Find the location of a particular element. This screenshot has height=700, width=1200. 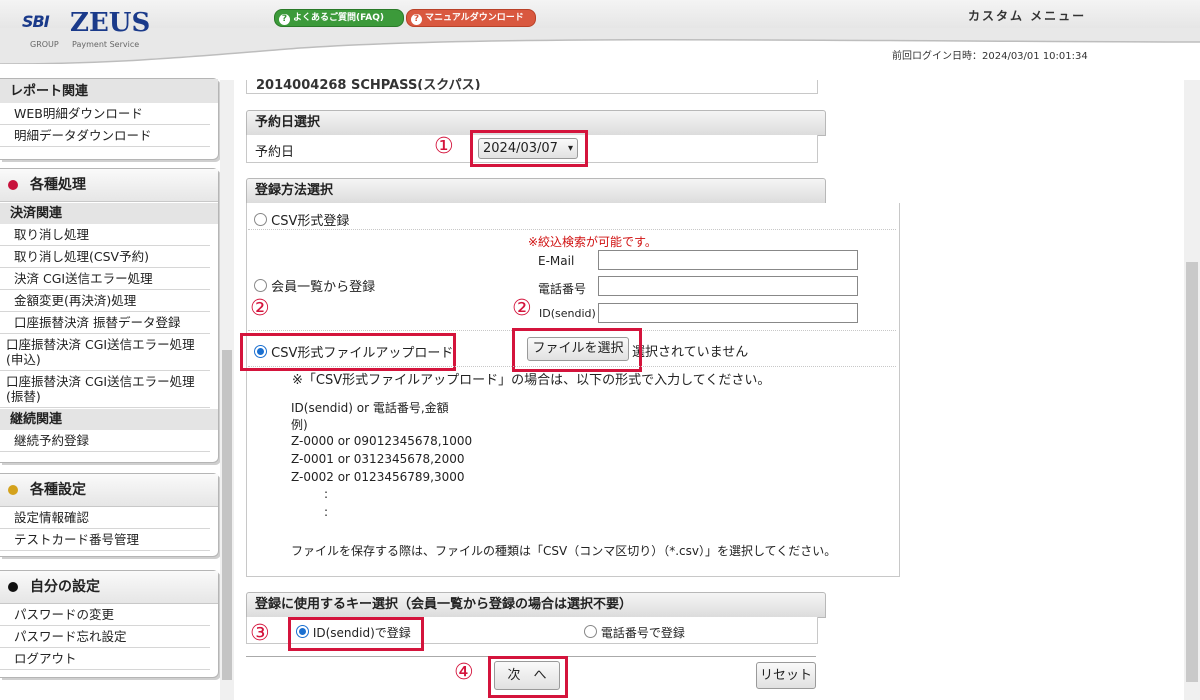

reset-button: リセット is located at coordinates (786, 675).